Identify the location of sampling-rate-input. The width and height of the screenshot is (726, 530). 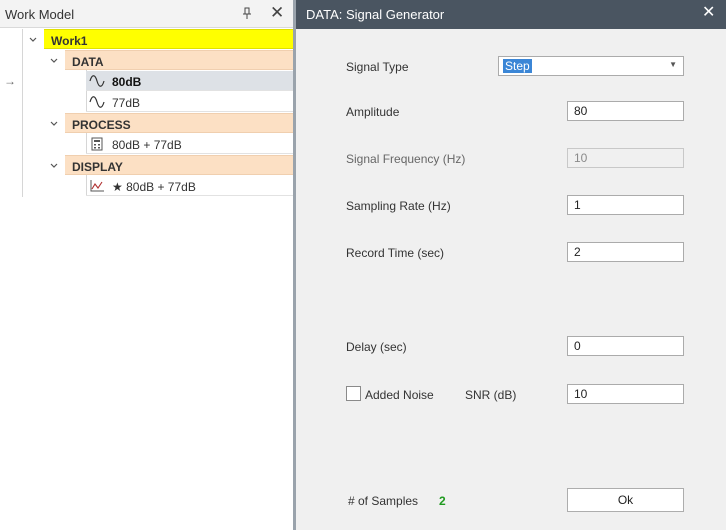
(625, 205).